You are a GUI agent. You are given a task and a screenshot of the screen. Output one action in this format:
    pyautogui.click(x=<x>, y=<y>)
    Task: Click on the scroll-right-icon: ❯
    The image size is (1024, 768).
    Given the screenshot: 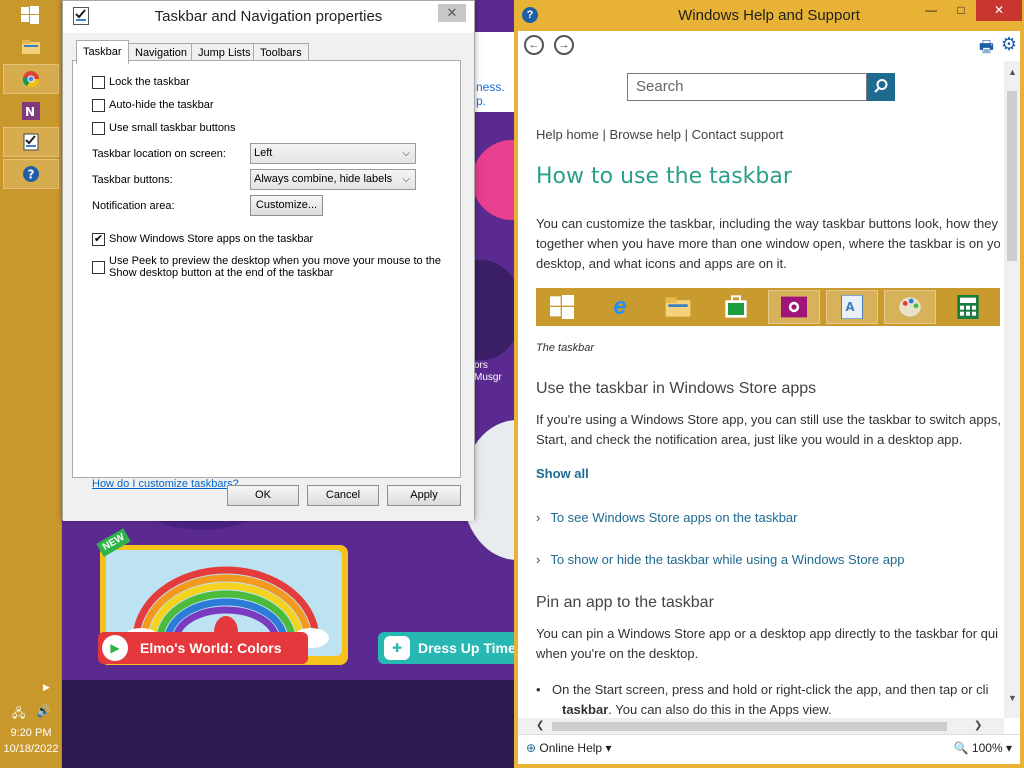 What is the action you would take?
    pyautogui.click(x=978, y=725)
    